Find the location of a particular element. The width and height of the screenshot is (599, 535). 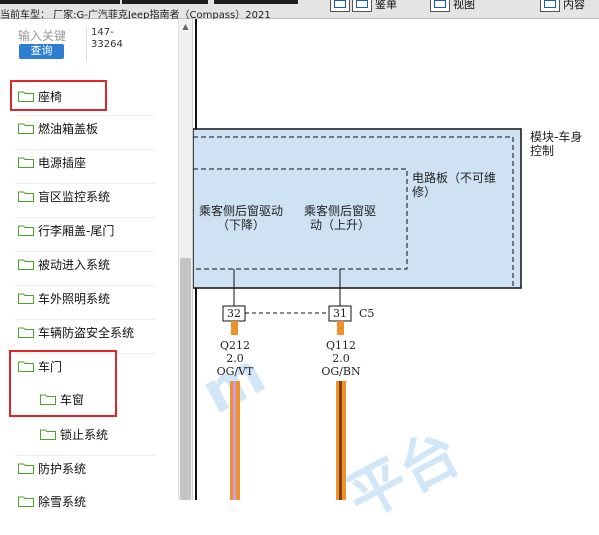

tree-item-seat: 座椅 is located at coordinates (40, 96).